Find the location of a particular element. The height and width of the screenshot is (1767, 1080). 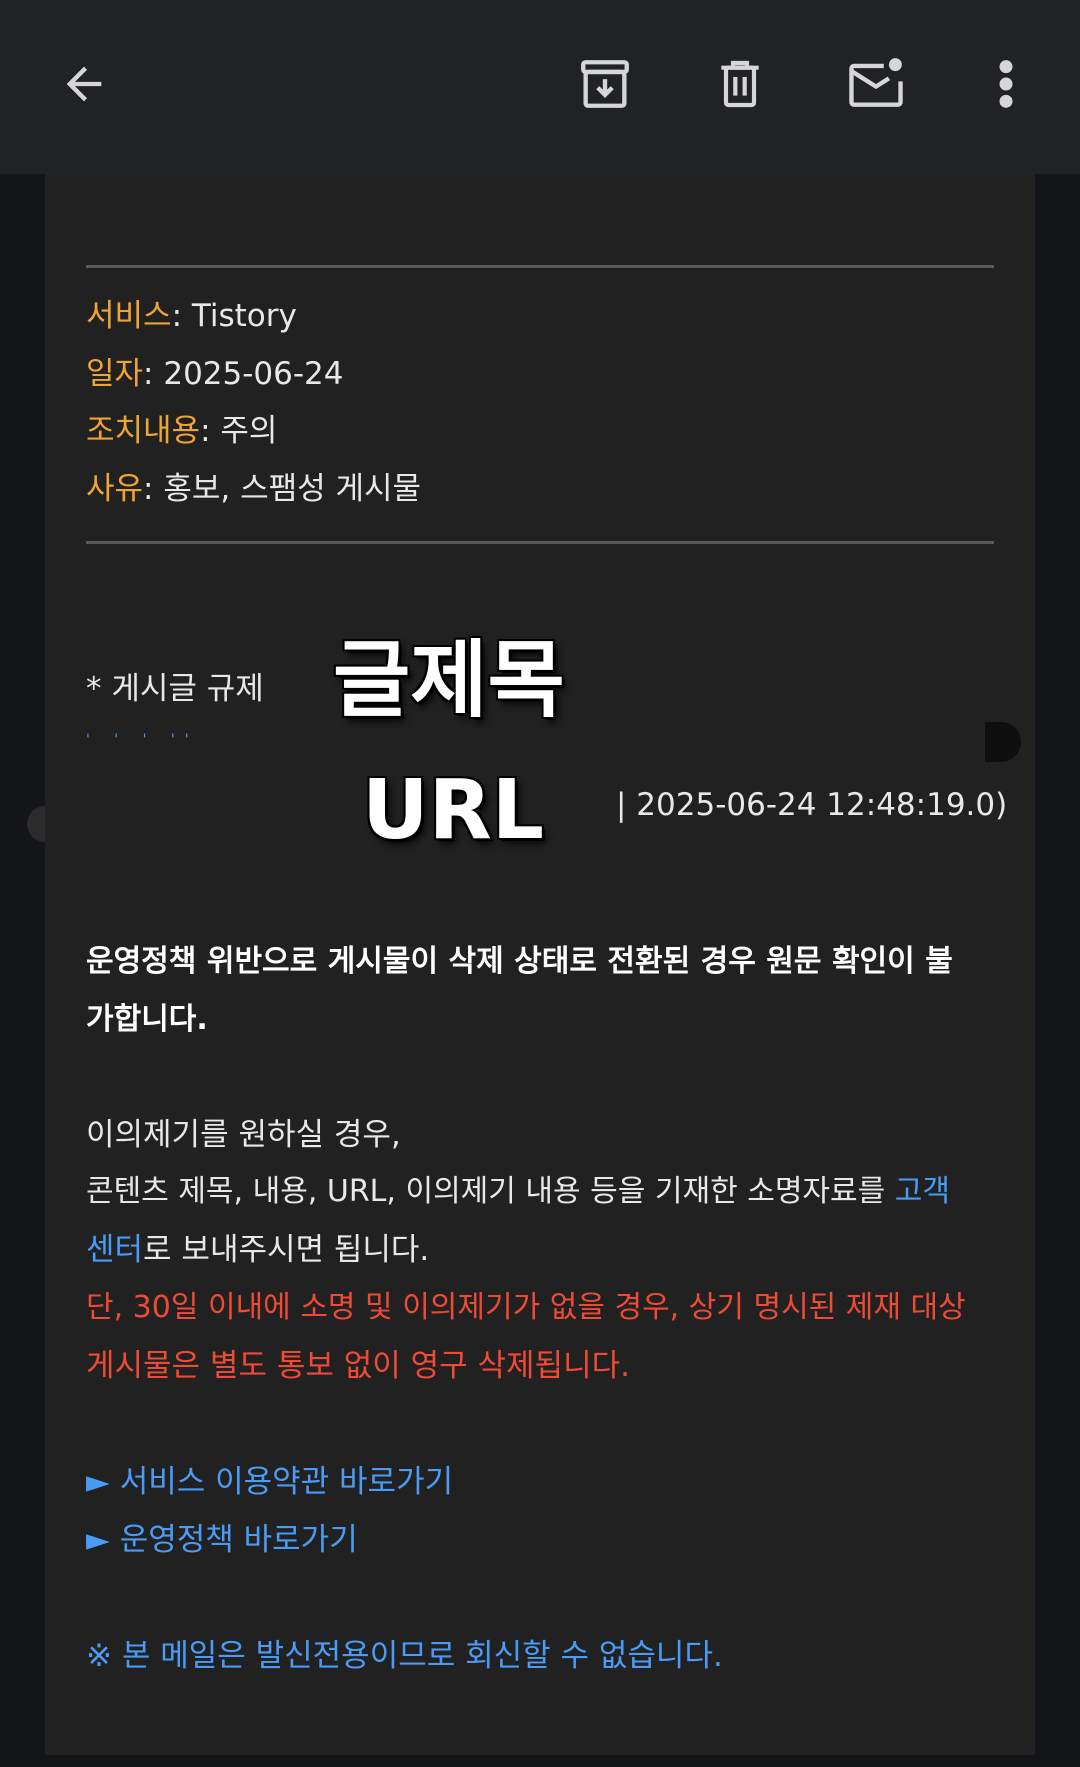

detail-service: 서비스: Tistory is located at coordinates (191, 316).